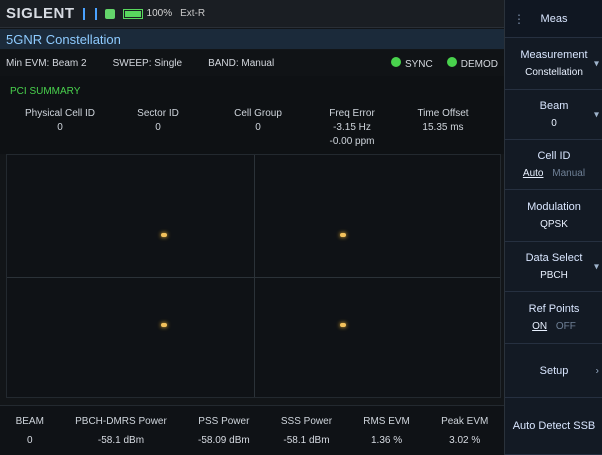  I want to click on battery-fill, so click(132, 13).